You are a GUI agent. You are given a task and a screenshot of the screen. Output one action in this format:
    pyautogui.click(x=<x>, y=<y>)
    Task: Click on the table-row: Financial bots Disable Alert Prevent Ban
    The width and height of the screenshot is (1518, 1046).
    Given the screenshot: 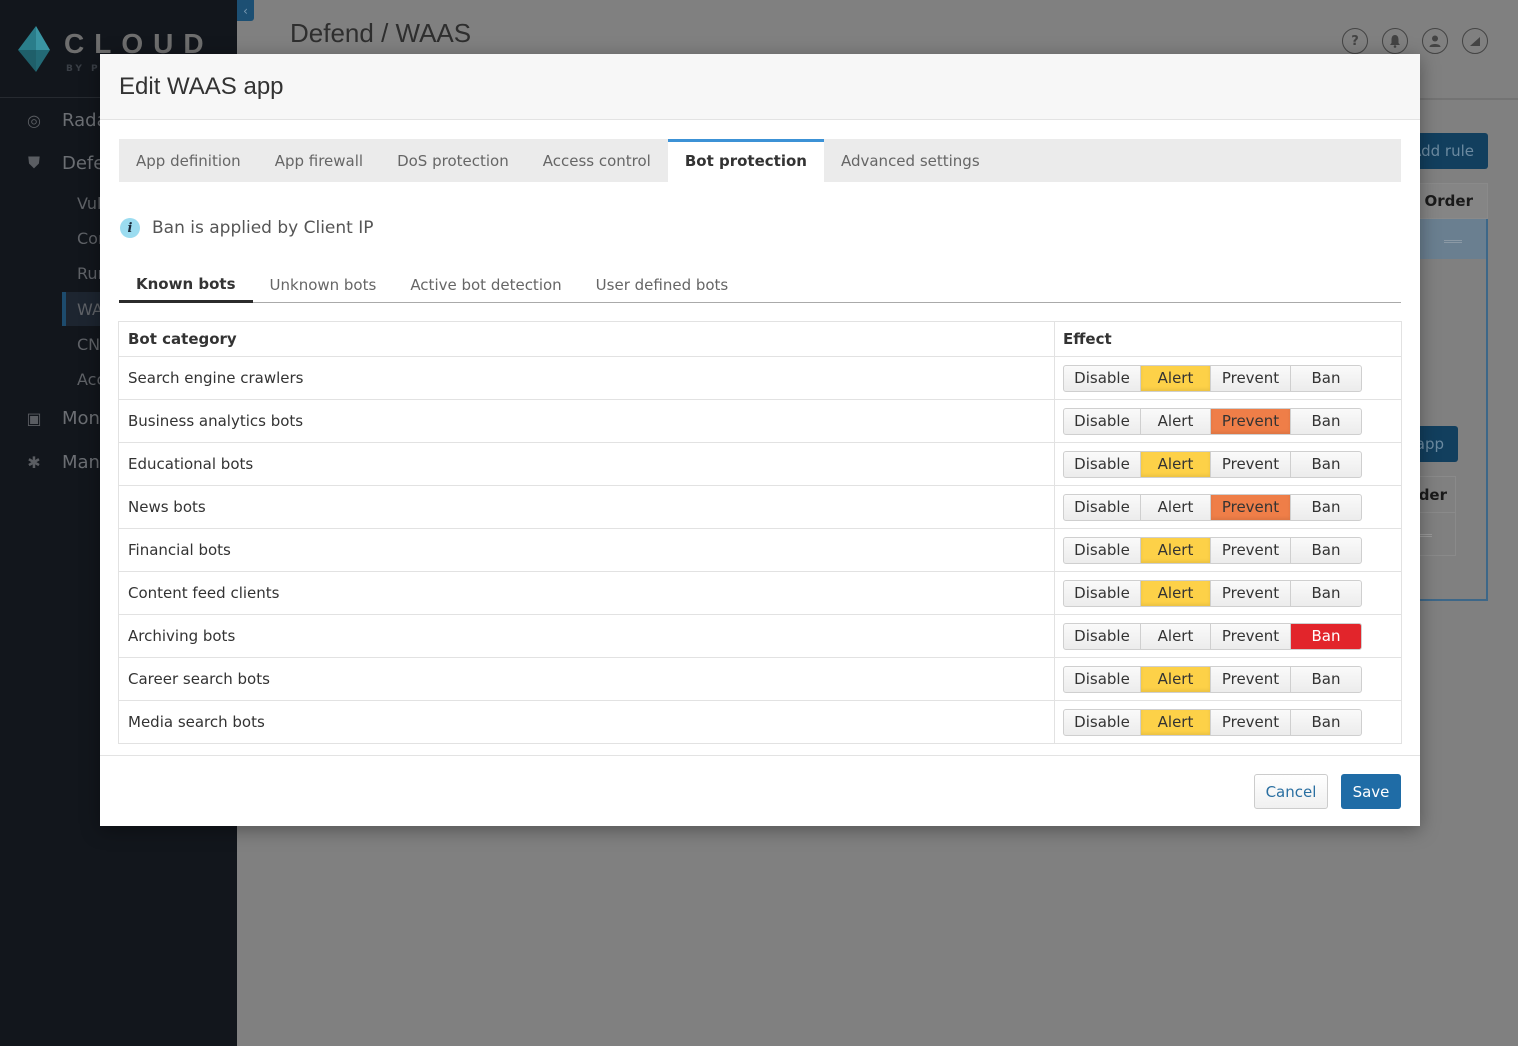 What is the action you would take?
    pyautogui.click(x=760, y=550)
    